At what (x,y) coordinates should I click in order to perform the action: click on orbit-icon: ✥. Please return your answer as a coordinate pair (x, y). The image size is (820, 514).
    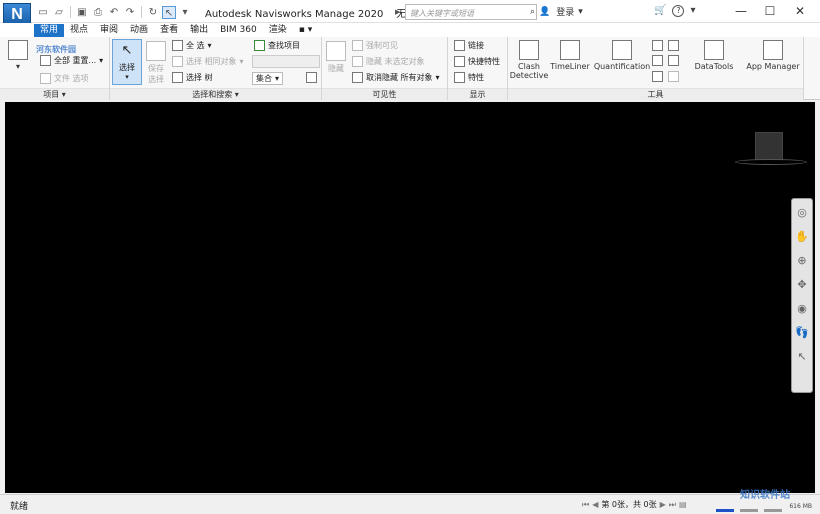
    Looking at the image, I should click on (802, 285).